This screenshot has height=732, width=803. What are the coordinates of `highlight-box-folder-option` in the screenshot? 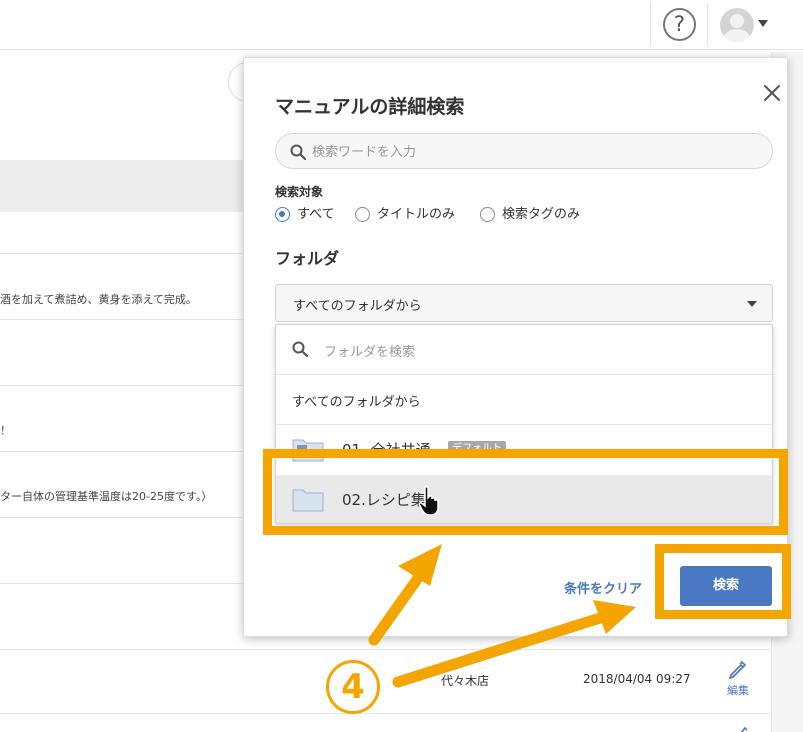 It's located at (525, 492).